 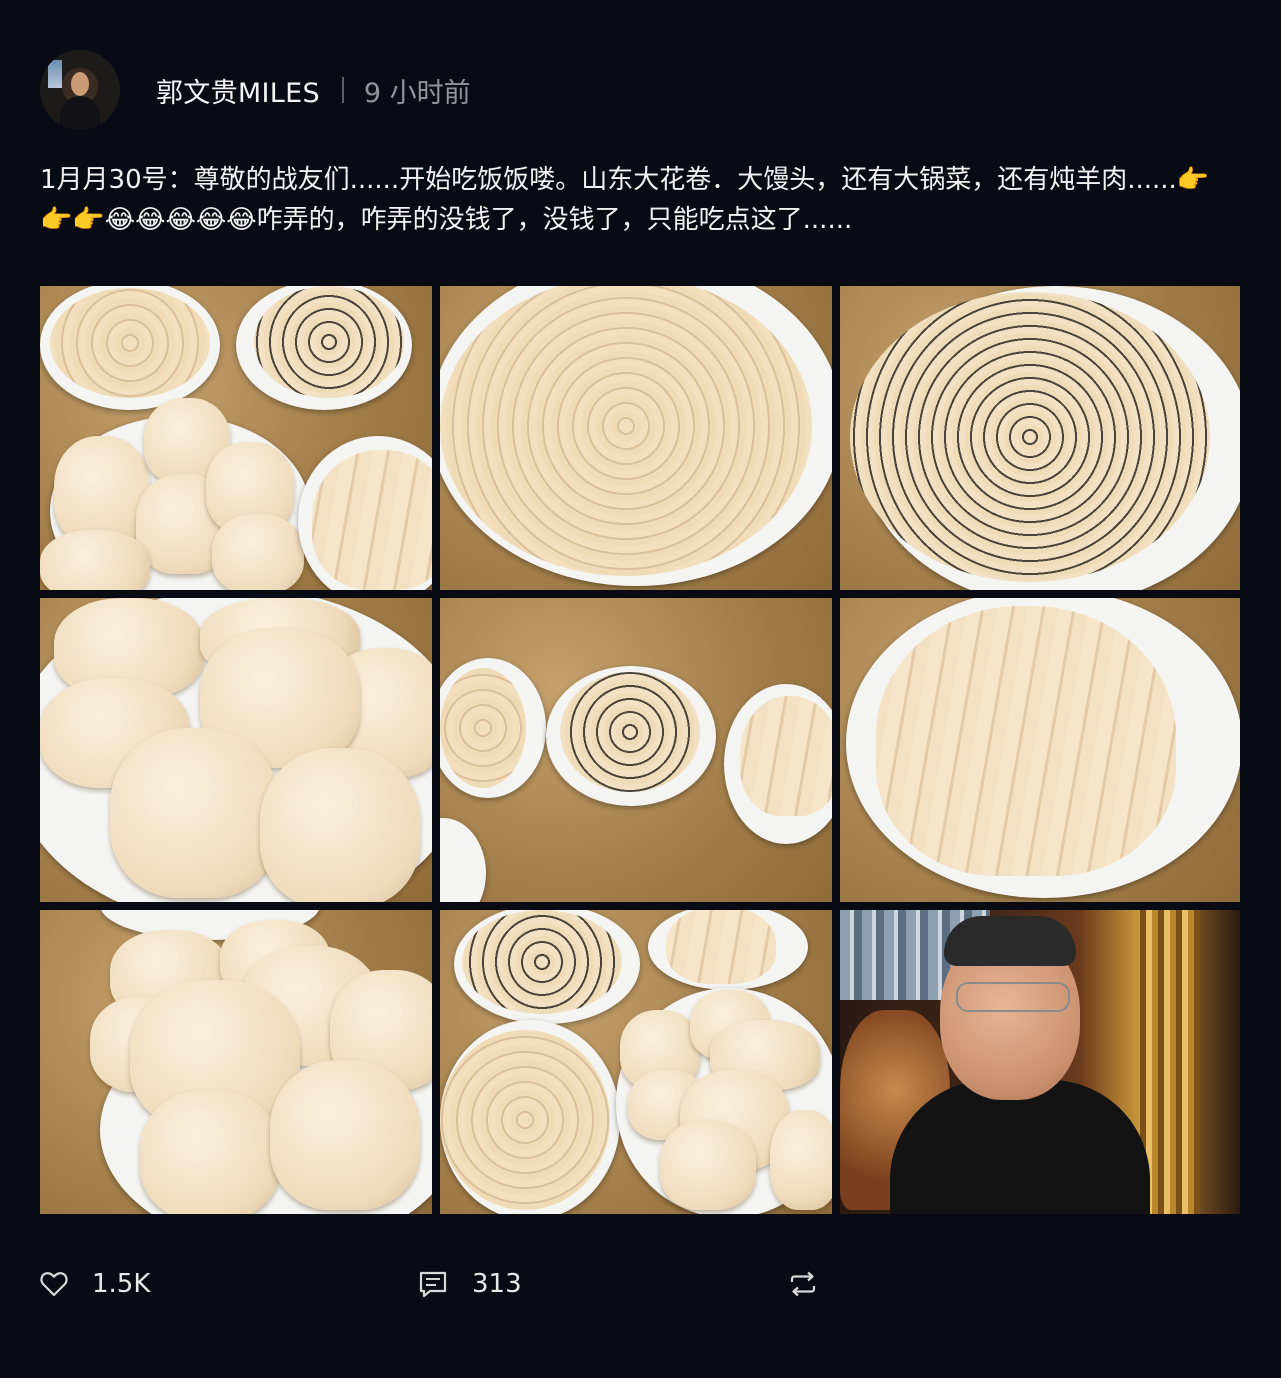 What do you see at coordinates (121, 1284) in the screenshot?
I see `like-count: 1.5K` at bounding box center [121, 1284].